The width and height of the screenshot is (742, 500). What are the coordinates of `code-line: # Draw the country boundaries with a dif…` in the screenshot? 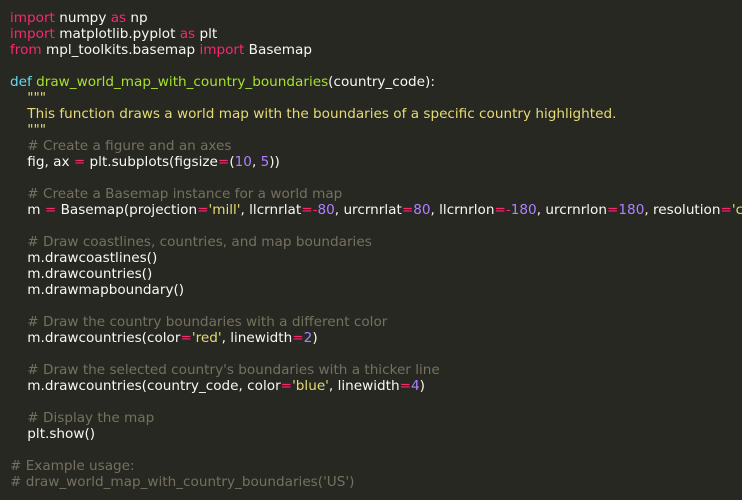 It's located at (376, 322).